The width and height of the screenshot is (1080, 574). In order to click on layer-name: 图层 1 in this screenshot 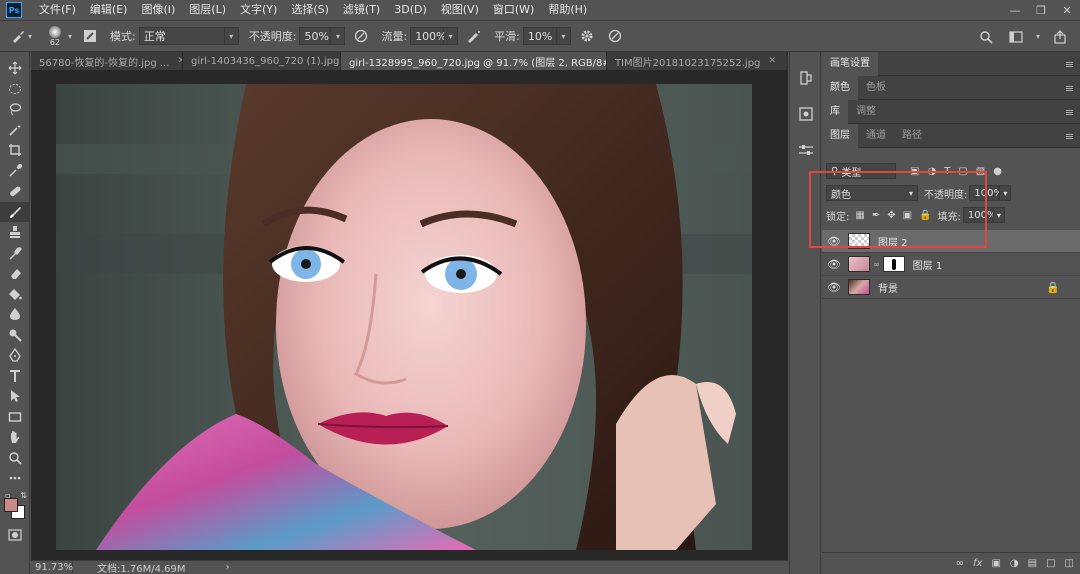, I will do `click(928, 264)`.